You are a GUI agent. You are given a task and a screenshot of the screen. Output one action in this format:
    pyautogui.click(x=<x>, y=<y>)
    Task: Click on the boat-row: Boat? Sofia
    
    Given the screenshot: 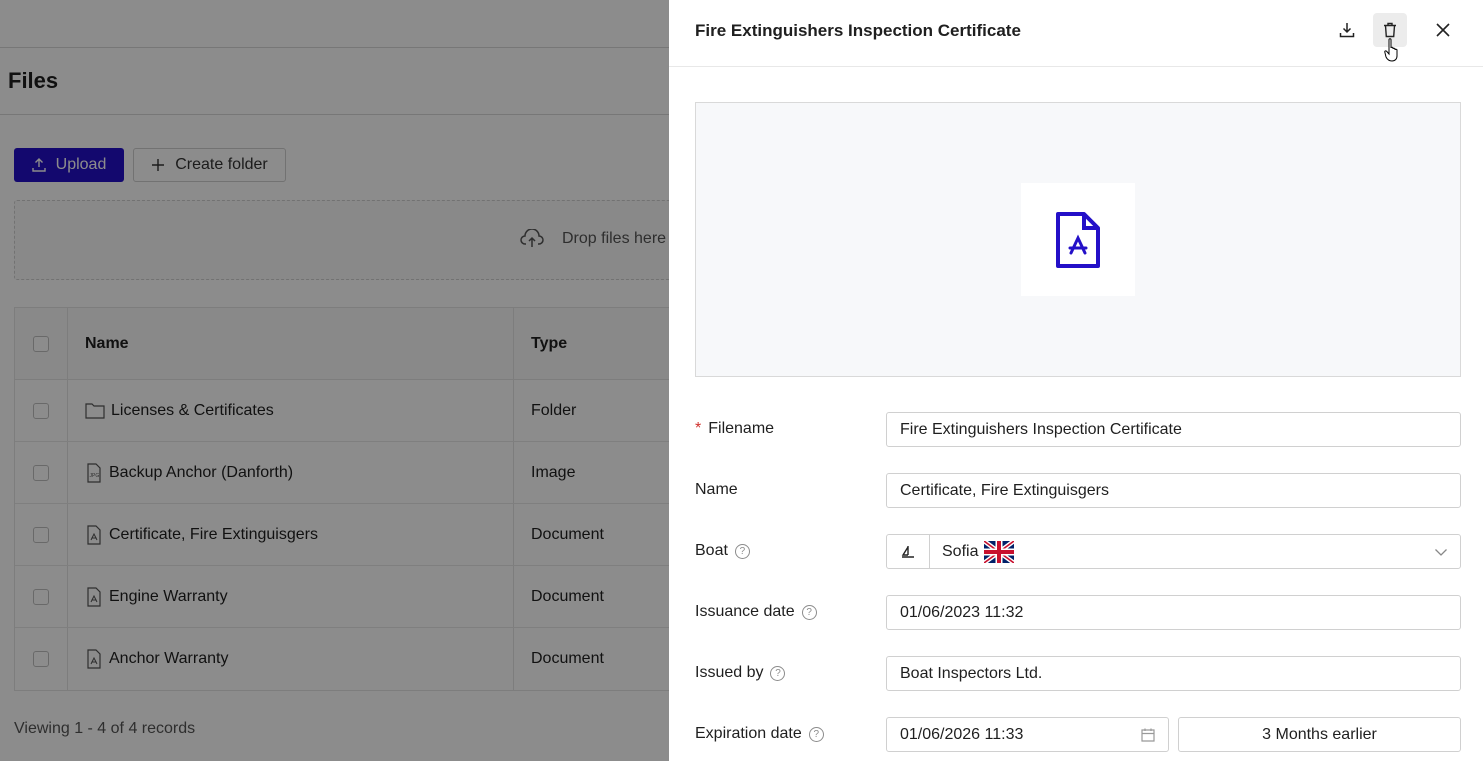 What is the action you would take?
    pyautogui.click(x=1078, y=551)
    